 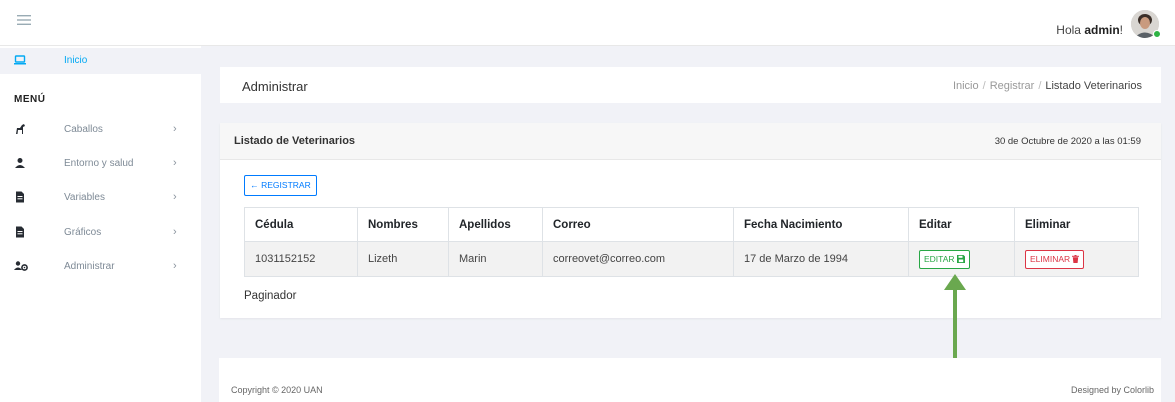 I want to click on cell-correo: correovet@correo.com, so click(x=638, y=259).